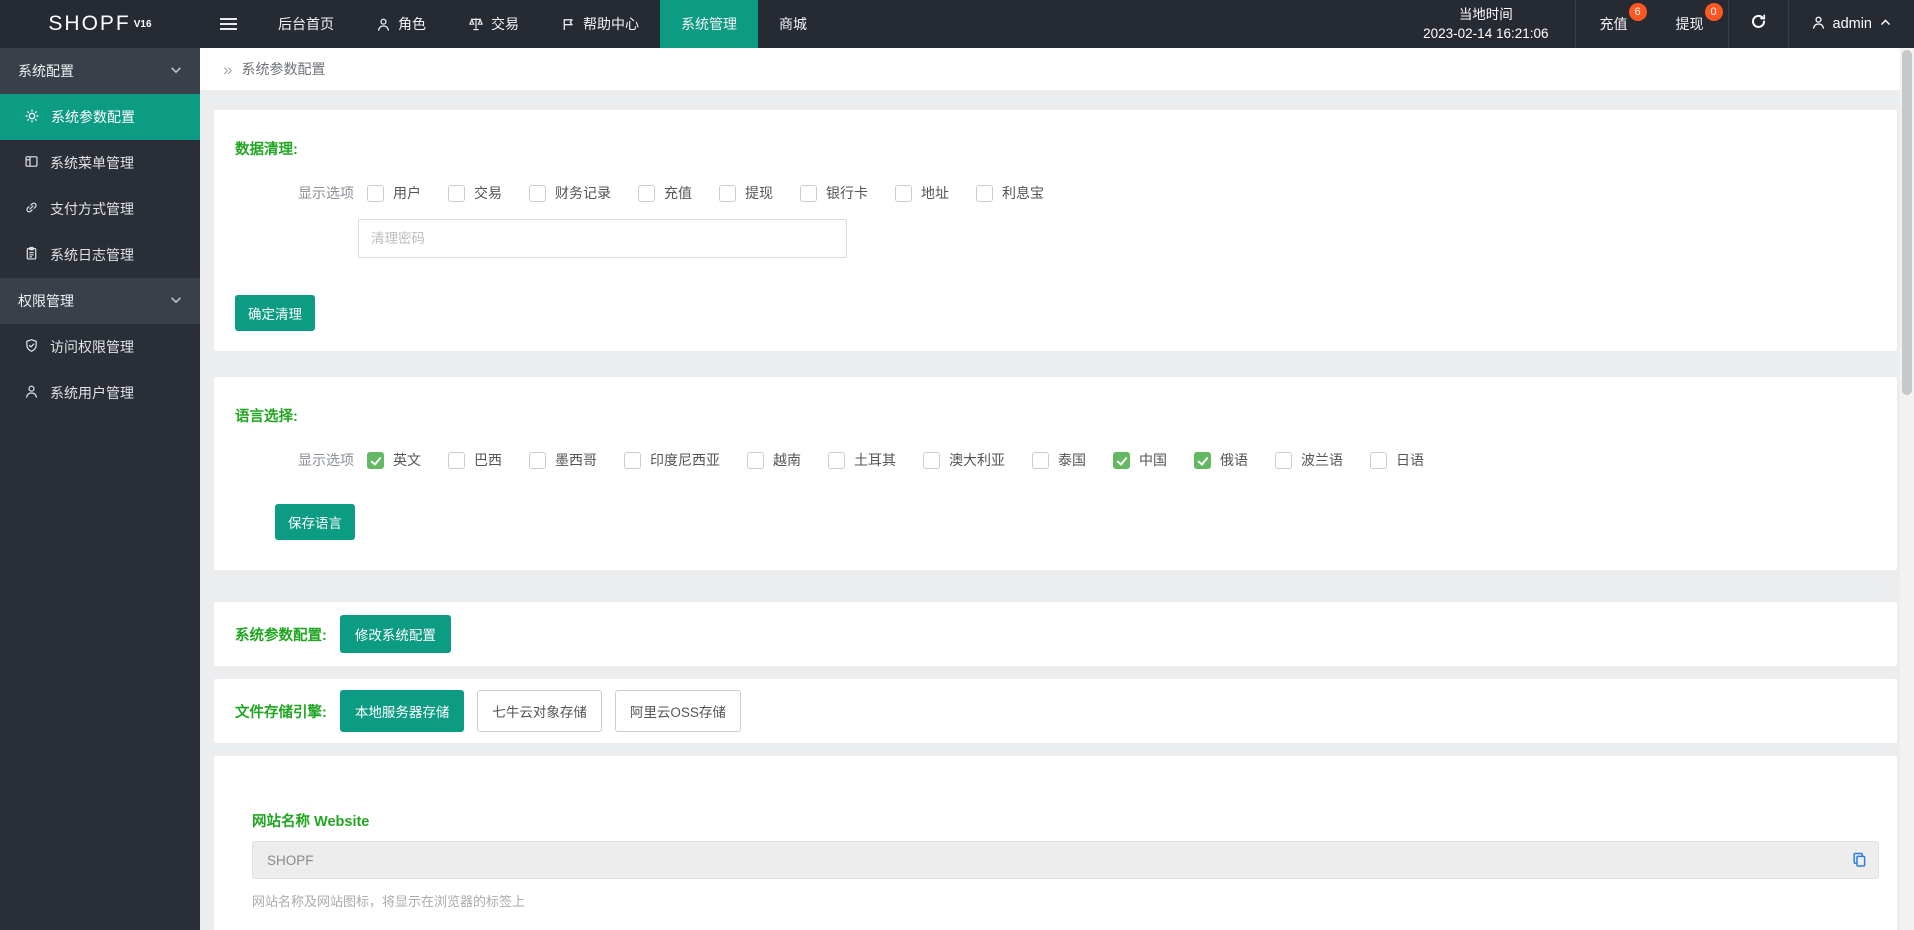 Image resolution: width=1914 pixels, height=930 pixels. What do you see at coordinates (100, 71) in the screenshot?
I see `sidebar-section-system-config: 系统配置` at bounding box center [100, 71].